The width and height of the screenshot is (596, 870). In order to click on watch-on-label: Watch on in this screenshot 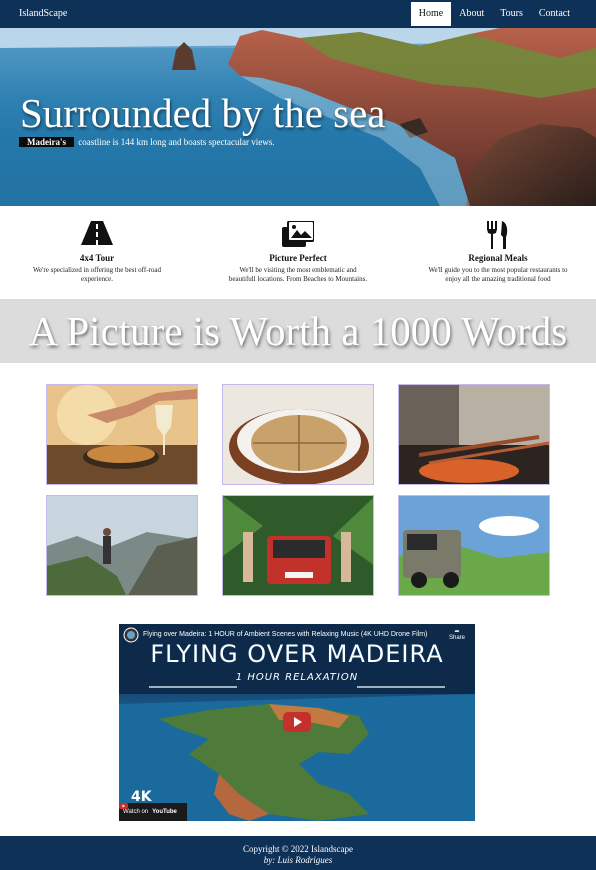, I will do `click(136, 812)`.